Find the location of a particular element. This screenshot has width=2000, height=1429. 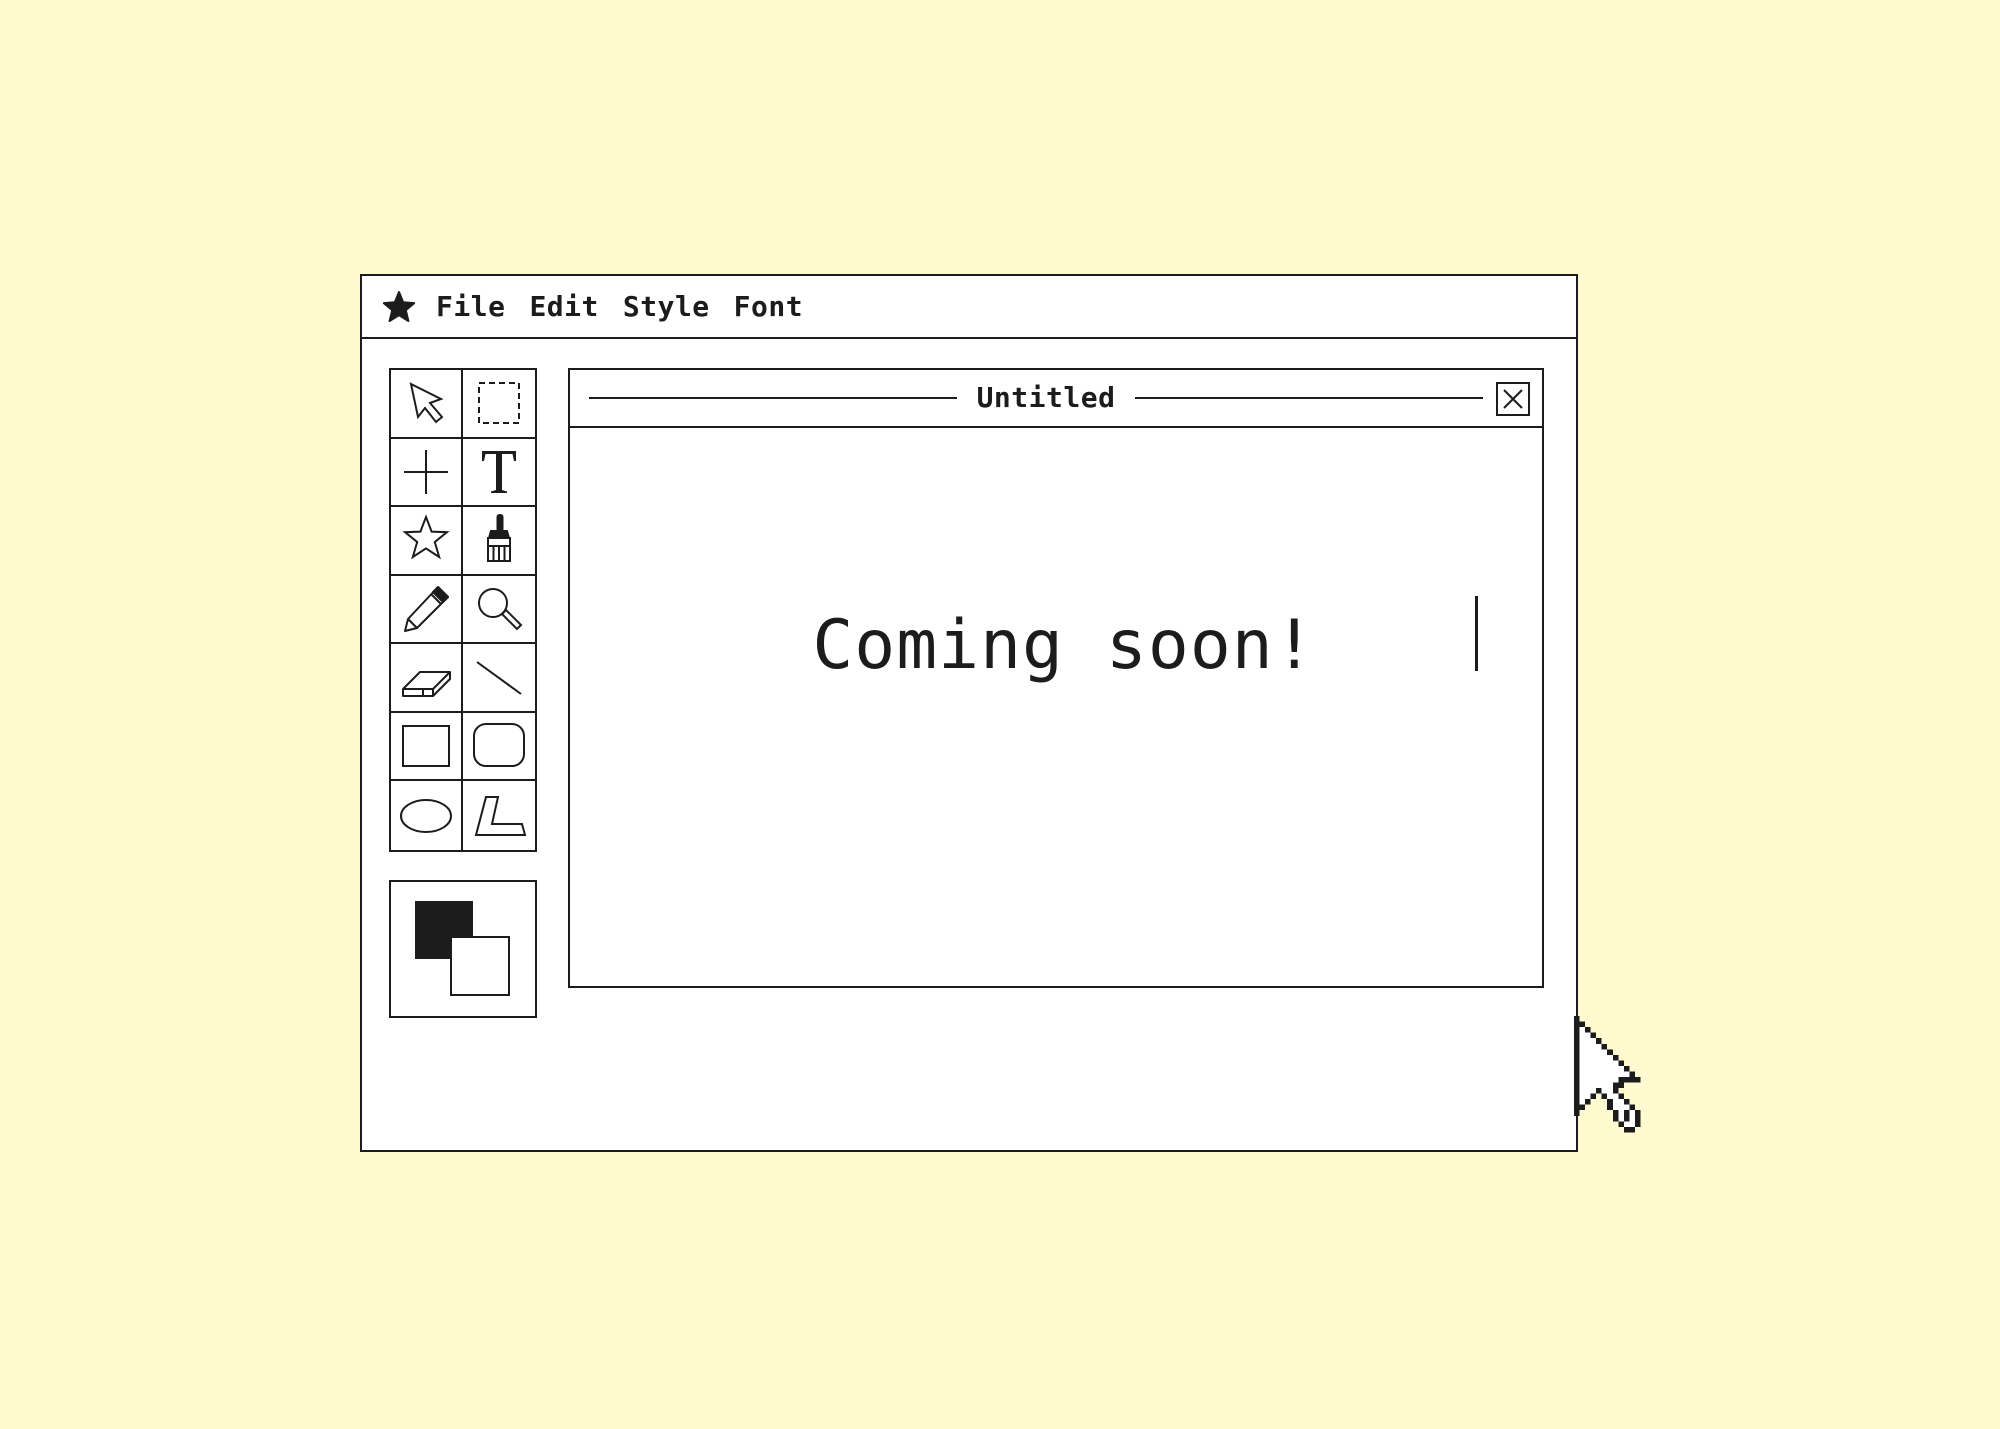

tool-line is located at coordinates (499, 678).